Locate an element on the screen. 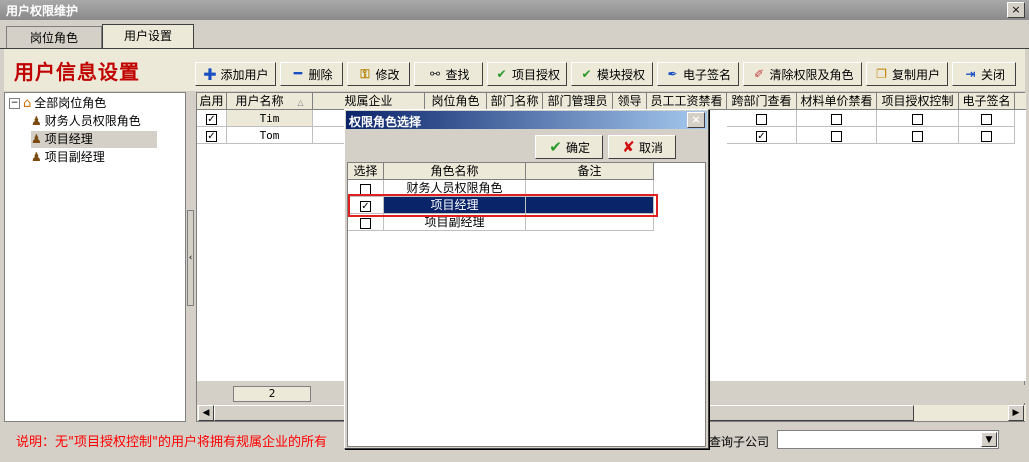 Image resolution: width=1029 pixels, height=462 pixels. clear-roles-label: 清除权限及角色 is located at coordinates (811, 74).